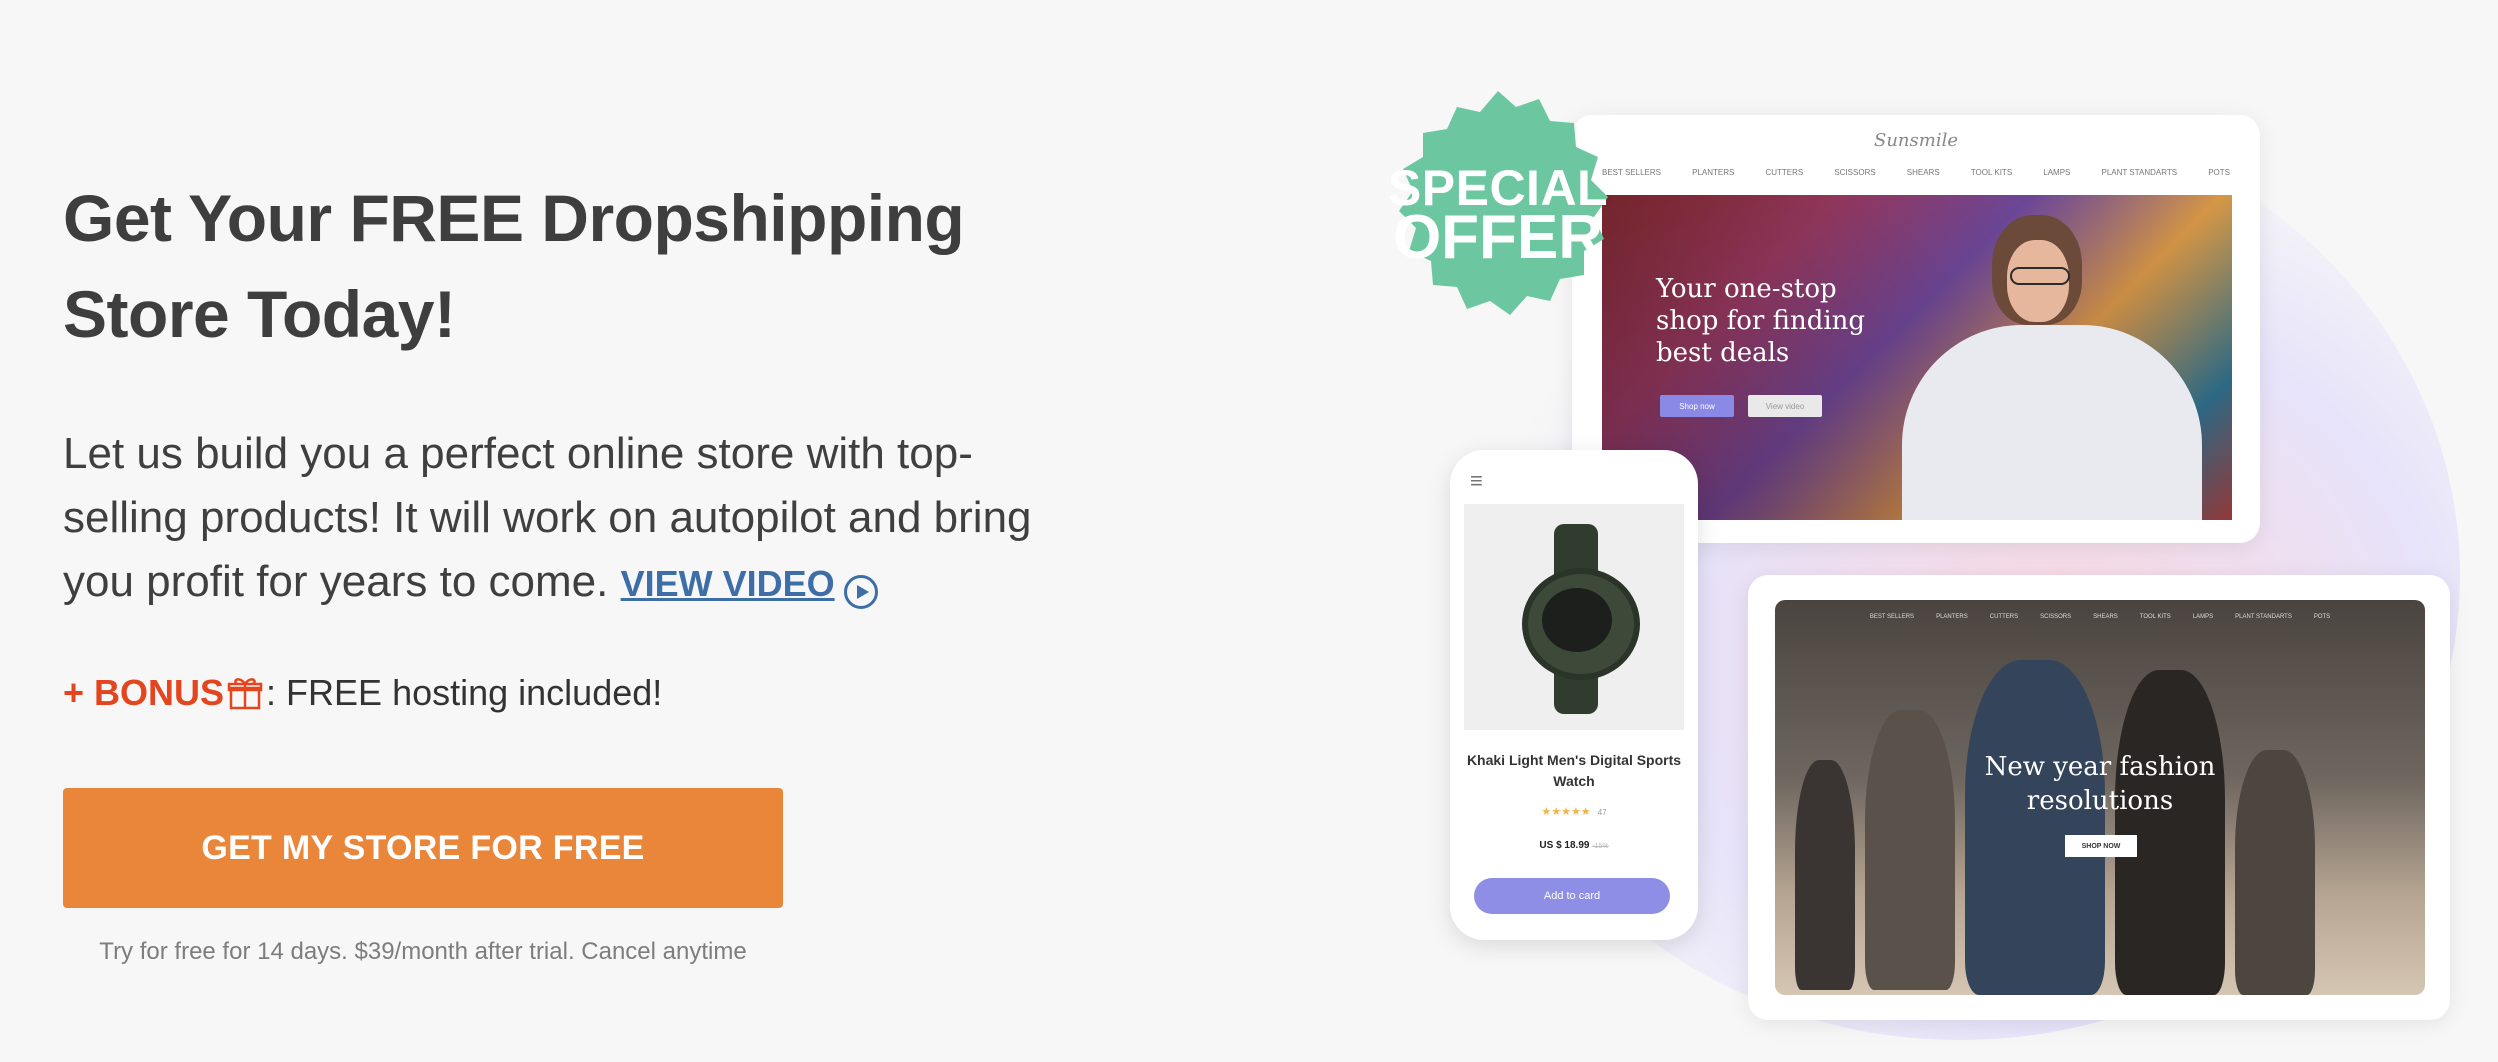  What do you see at coordinates (1564, 845) in the screenshot?
I see `price-value: US $ 18.99` at bounding box center [1564, 845].